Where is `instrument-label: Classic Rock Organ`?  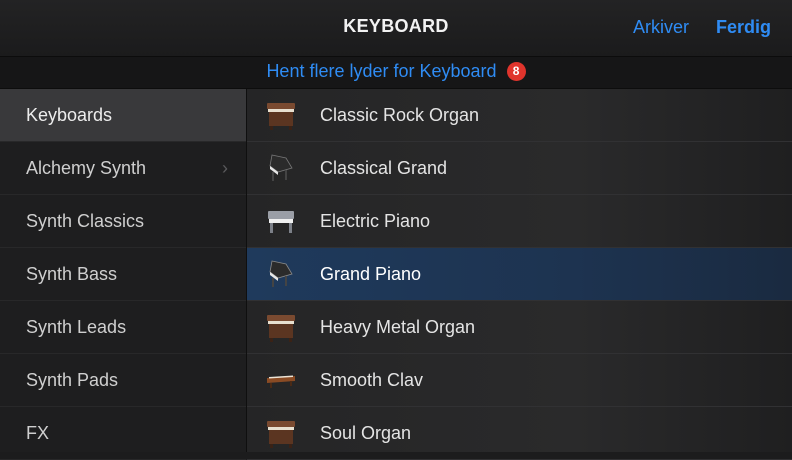
instrument-label: Classic Rock Organ is located at coordinates (400, 115).